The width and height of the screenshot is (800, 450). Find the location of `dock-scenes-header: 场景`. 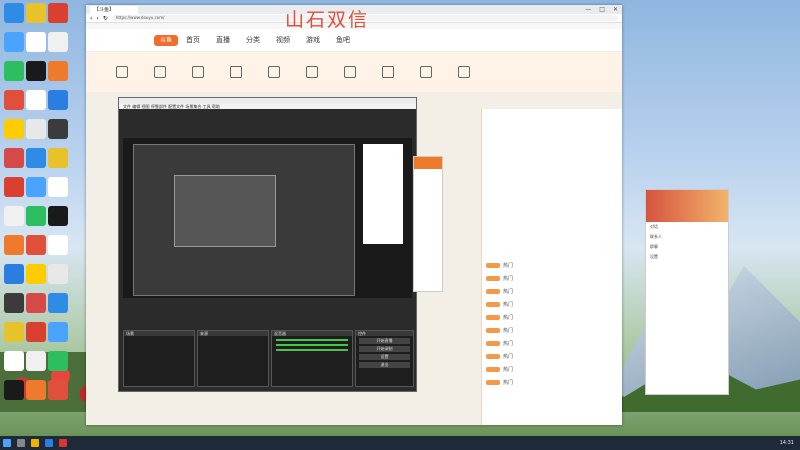

dock-scenes-header: 场景 is located at coordinates (159, 333).